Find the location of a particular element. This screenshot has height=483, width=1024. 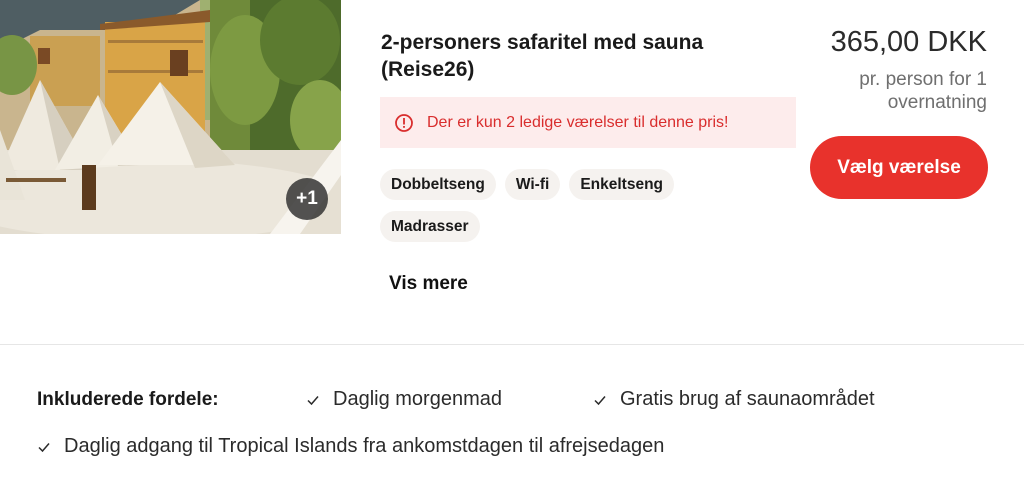

amenity-chip: Madrasser is located at coordinates (430, 226).